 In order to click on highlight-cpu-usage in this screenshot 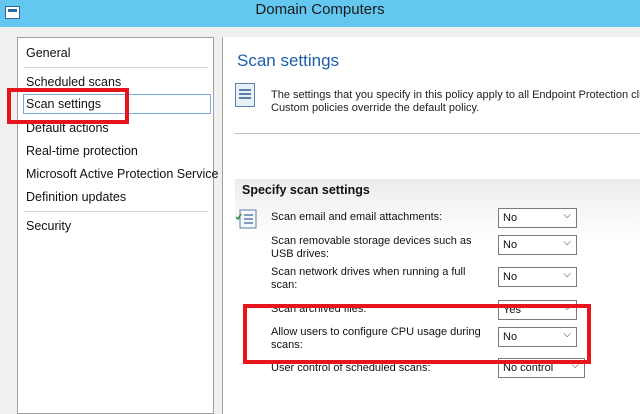, I will do `click(417, 334)`.